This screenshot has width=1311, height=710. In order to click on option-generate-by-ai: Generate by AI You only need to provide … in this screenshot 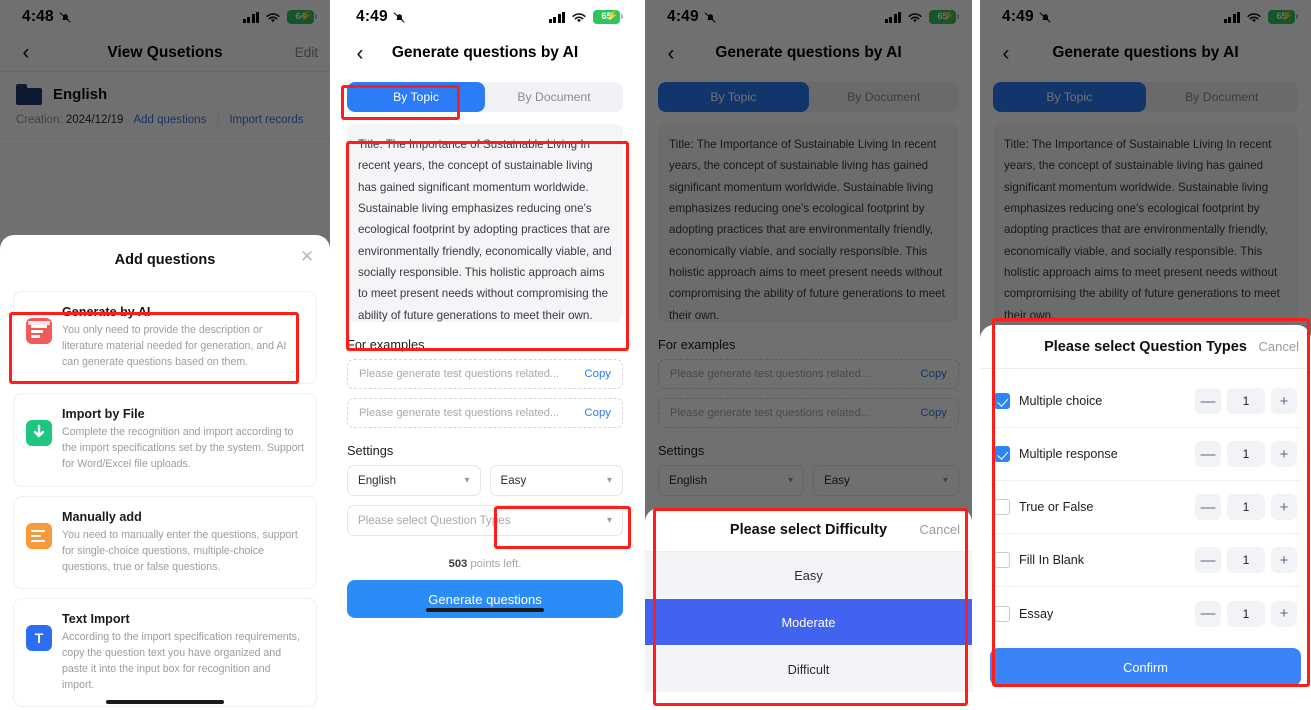, I will do `click(165, 338)`.